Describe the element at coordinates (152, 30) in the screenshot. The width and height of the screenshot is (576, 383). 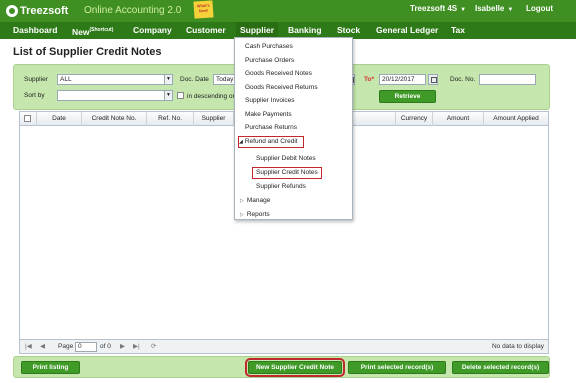
I see `nav-company: Company` at that location.